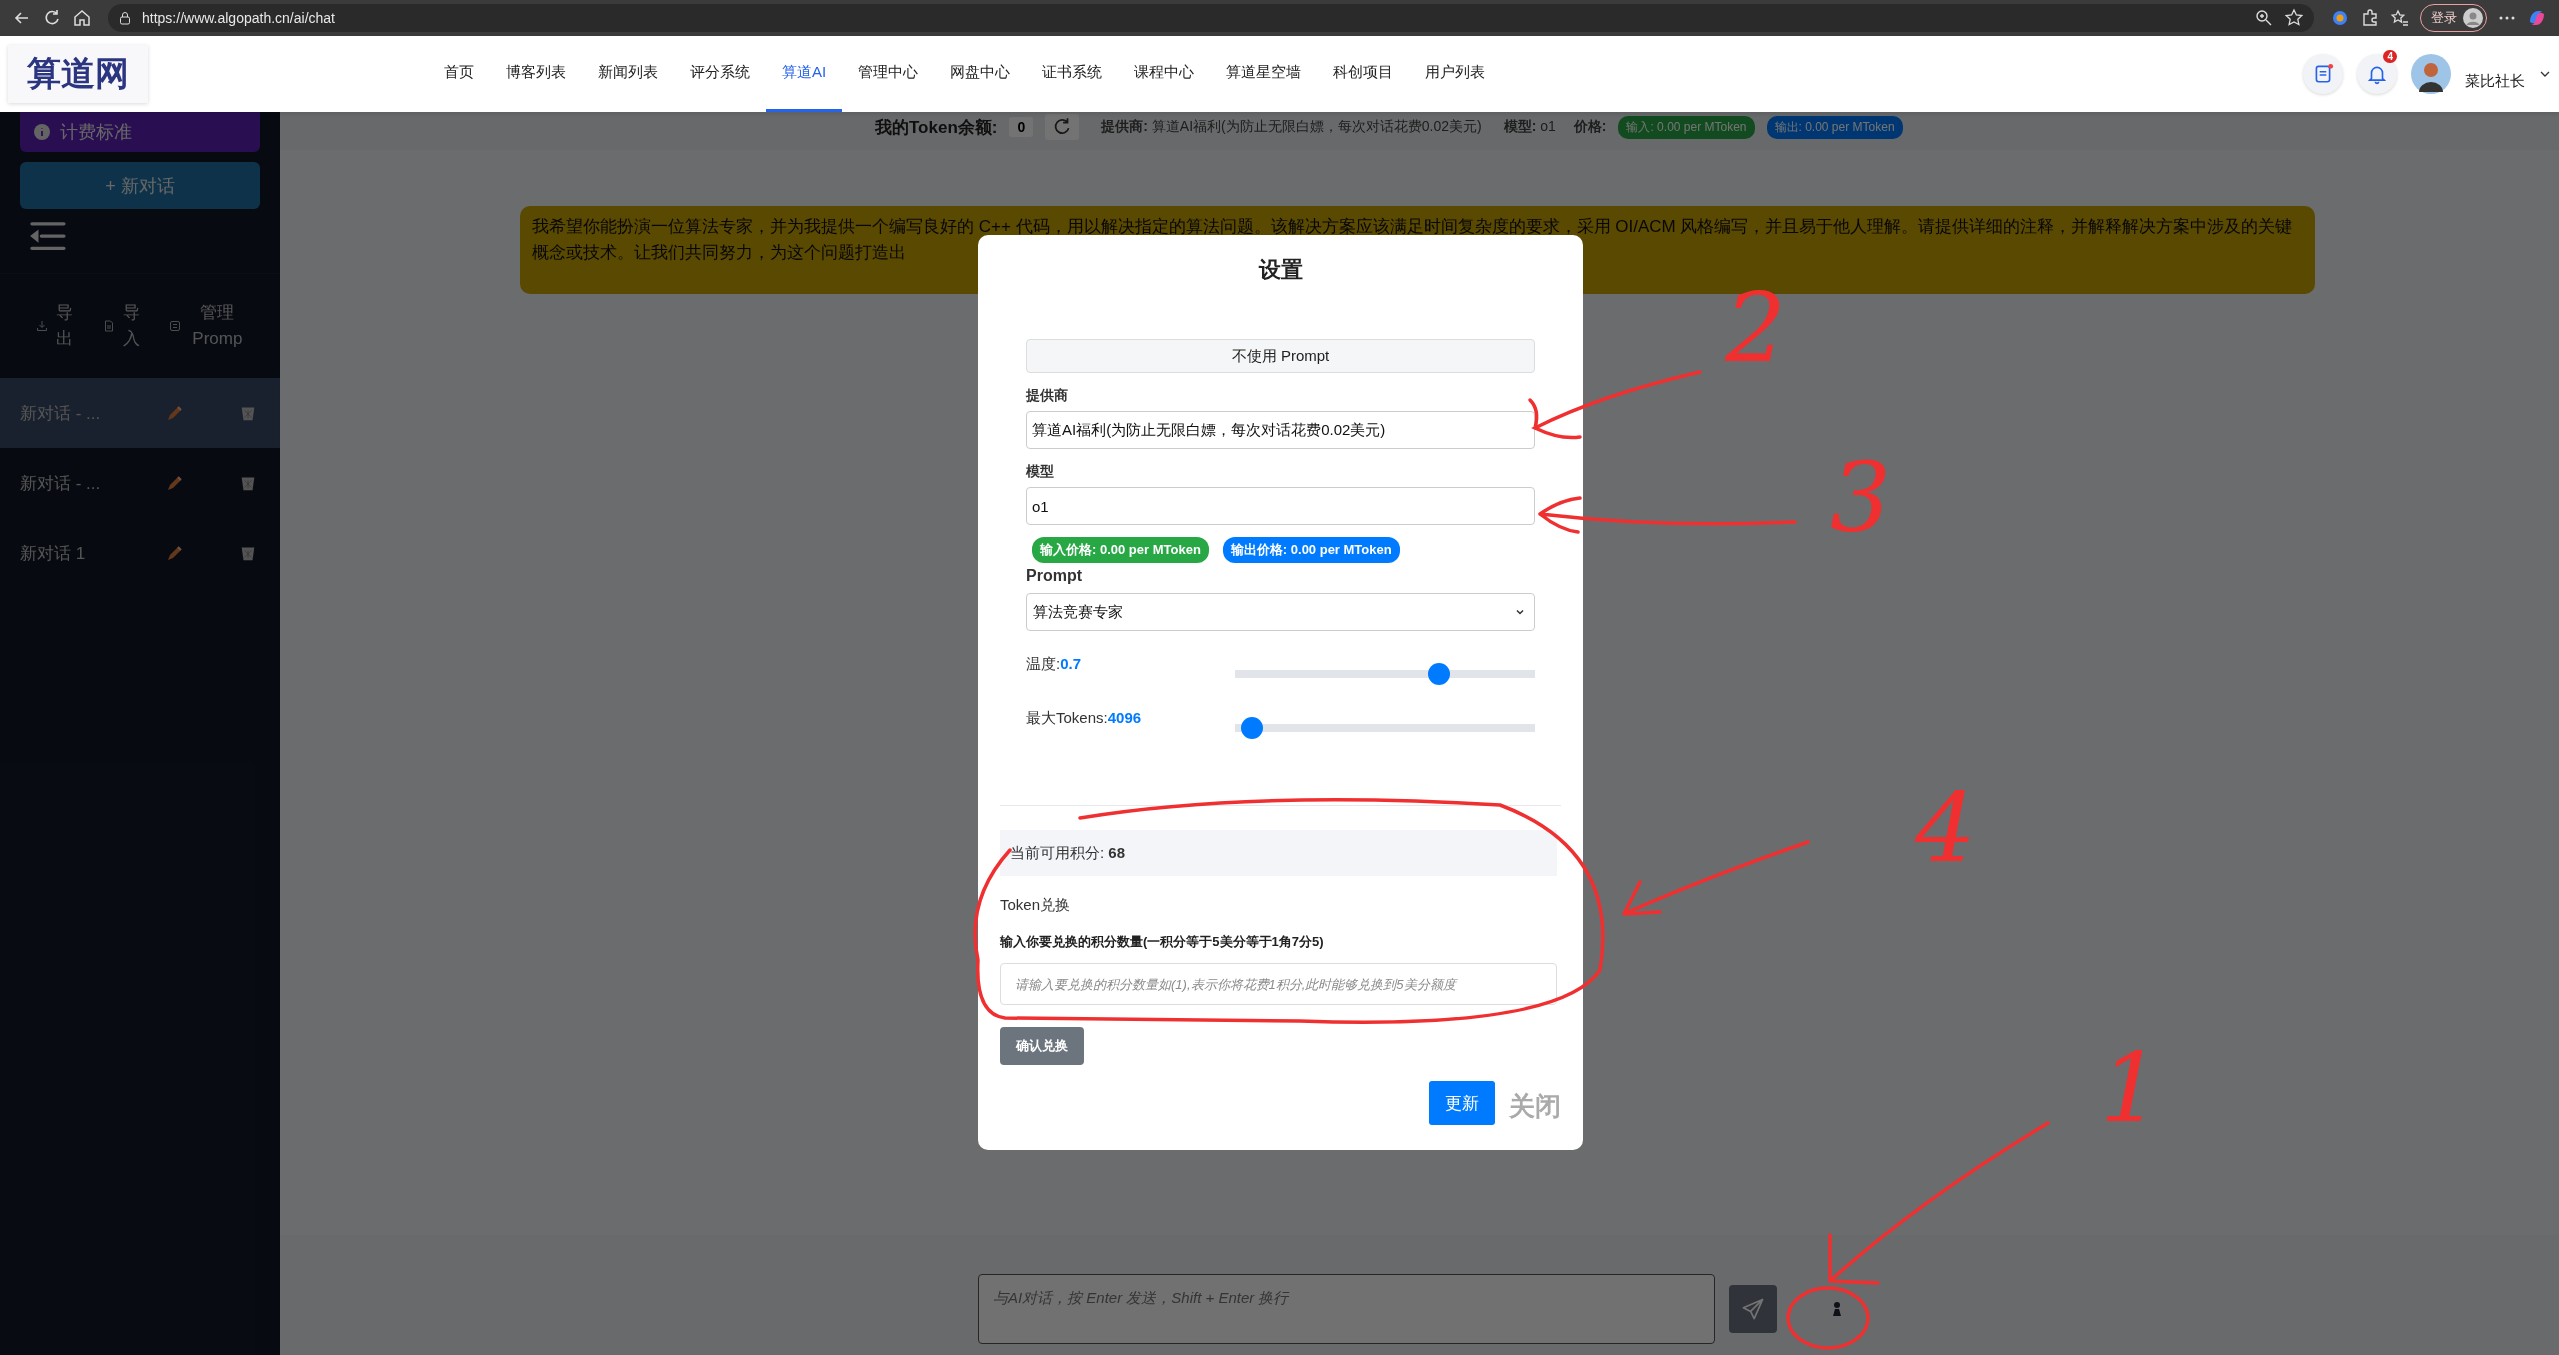  Describe the element at coordinates (888, 74) in the screenshot. I see `nav-tab: 管理中心` at that location.